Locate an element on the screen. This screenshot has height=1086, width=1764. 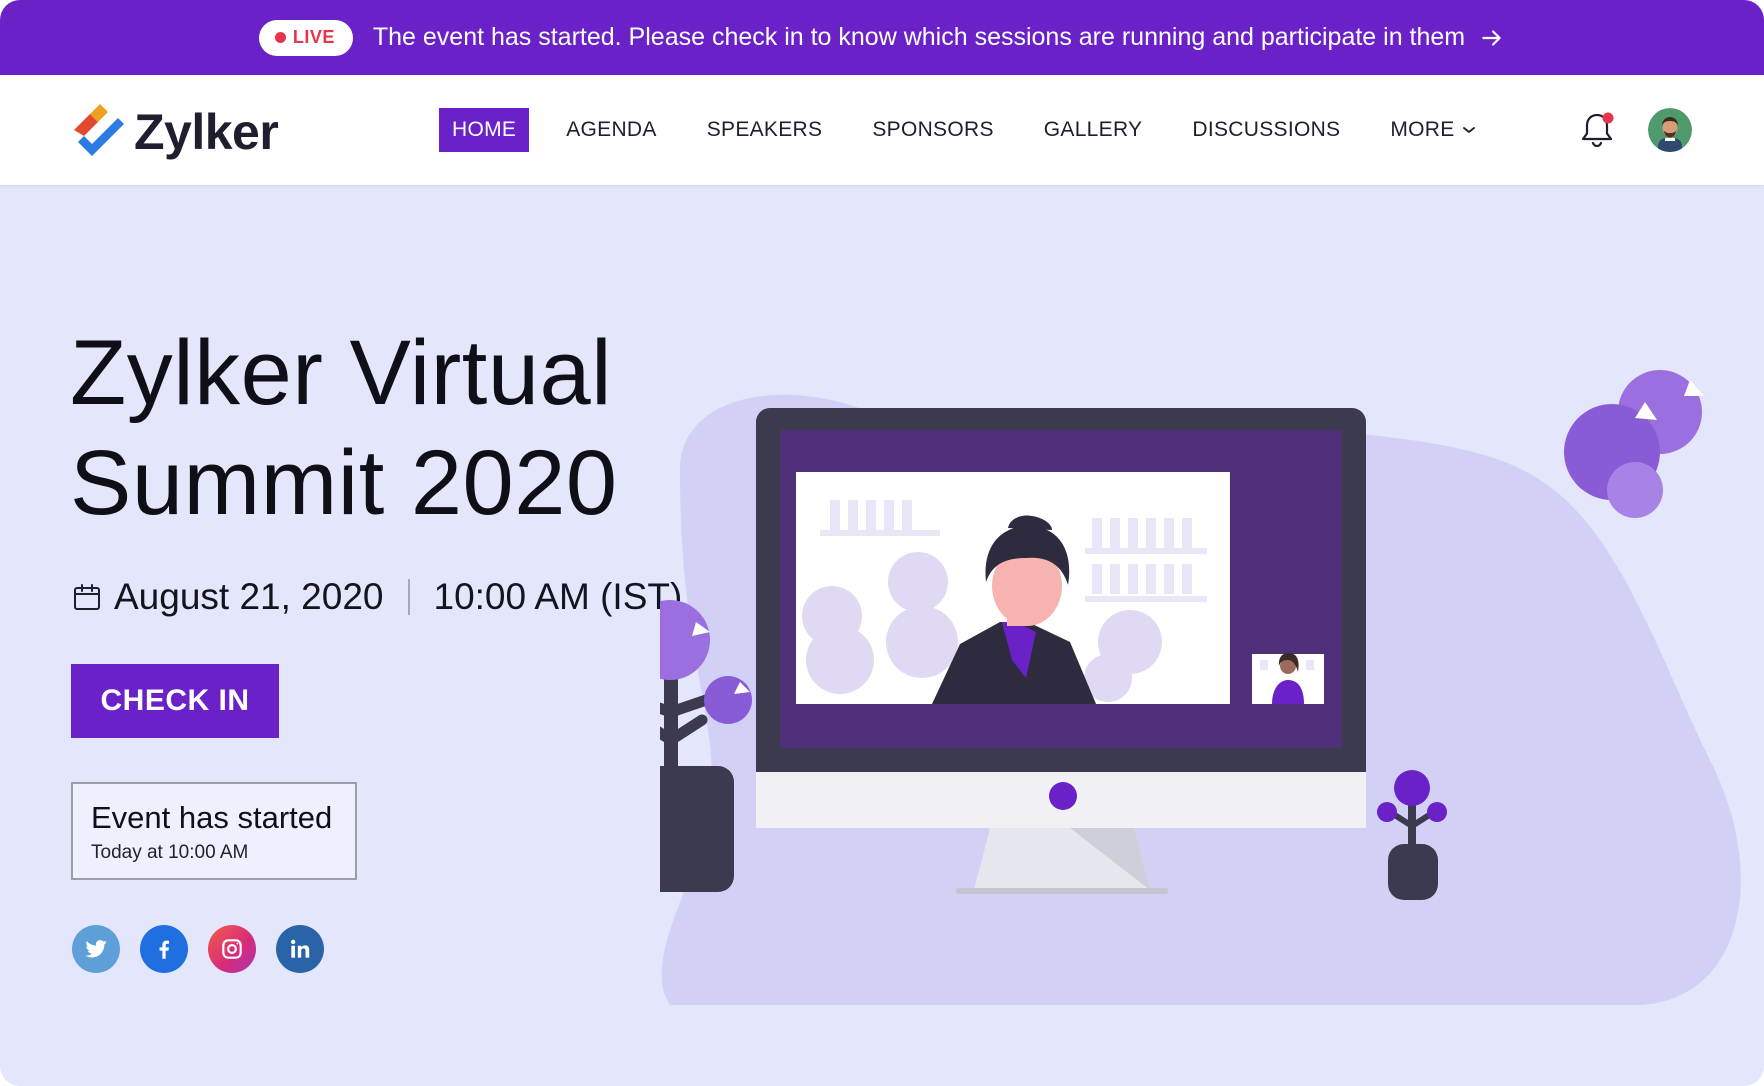
event-status-subtitle: Today at 10:00 AM is located at coordinates (170, 852).